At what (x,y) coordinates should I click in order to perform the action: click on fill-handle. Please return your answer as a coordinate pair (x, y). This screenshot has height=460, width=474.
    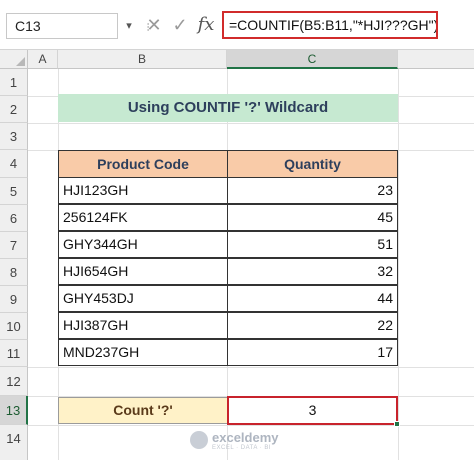
    Looking at the image, I should click on (397, 424).